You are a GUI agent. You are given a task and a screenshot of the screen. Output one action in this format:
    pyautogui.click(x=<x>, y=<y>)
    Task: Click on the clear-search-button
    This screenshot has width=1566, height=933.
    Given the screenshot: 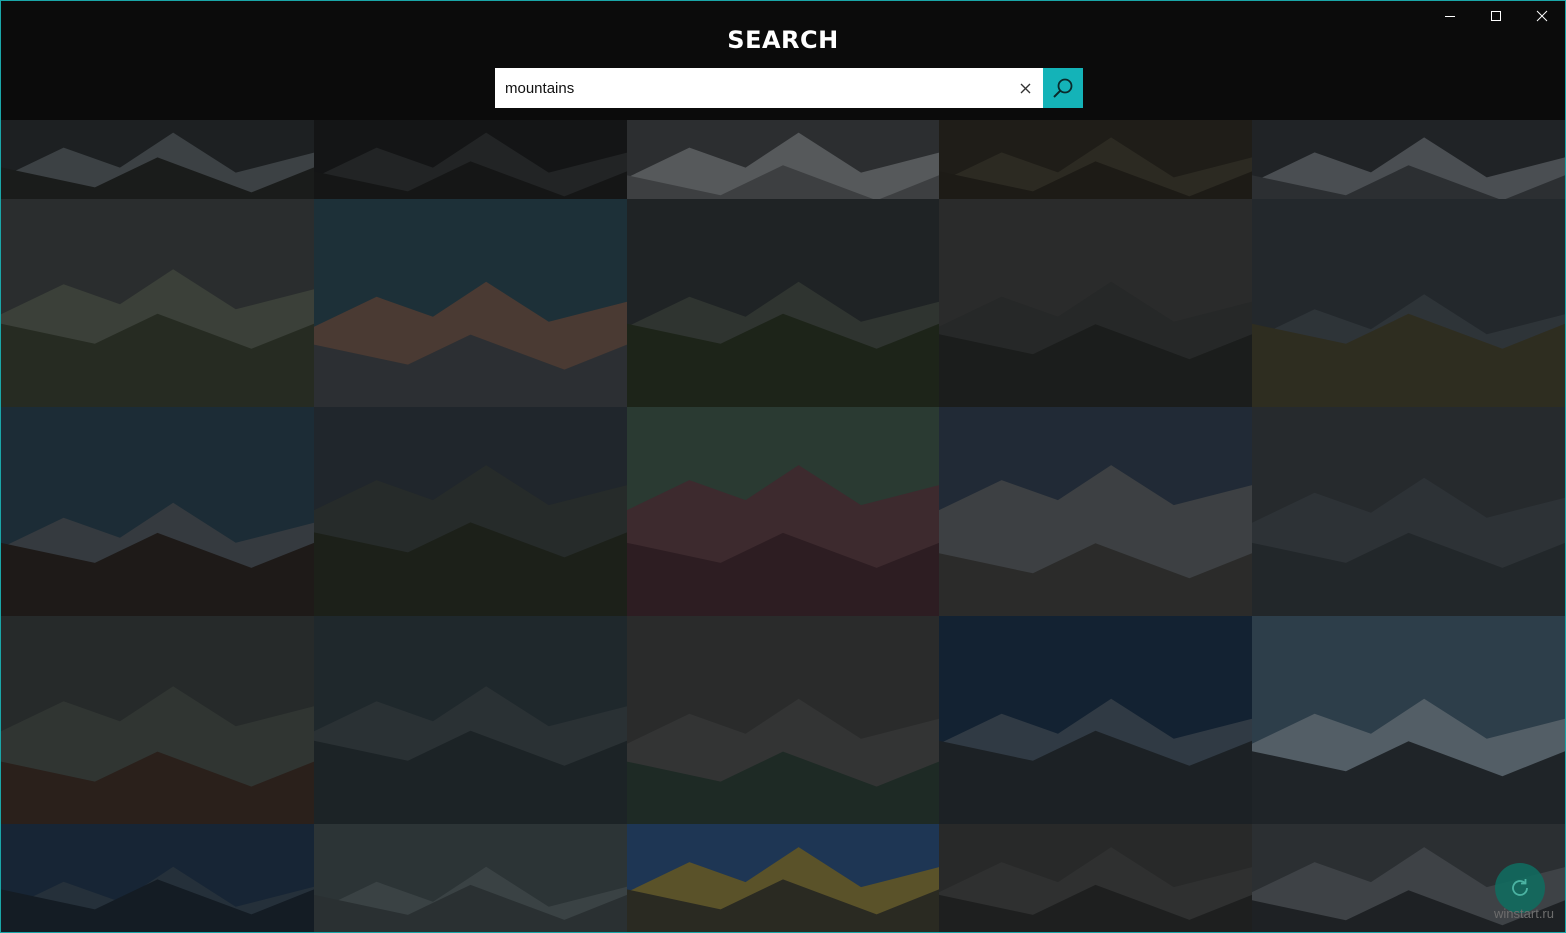 What is the action you would take?
    pyautogui.click(x=1025, y=88)
    